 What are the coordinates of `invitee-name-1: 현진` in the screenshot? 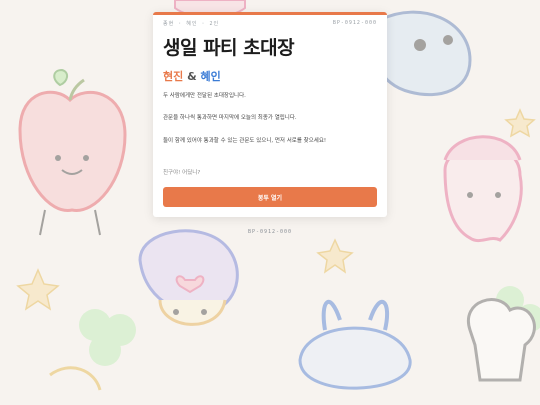 It's located at (173, 76).